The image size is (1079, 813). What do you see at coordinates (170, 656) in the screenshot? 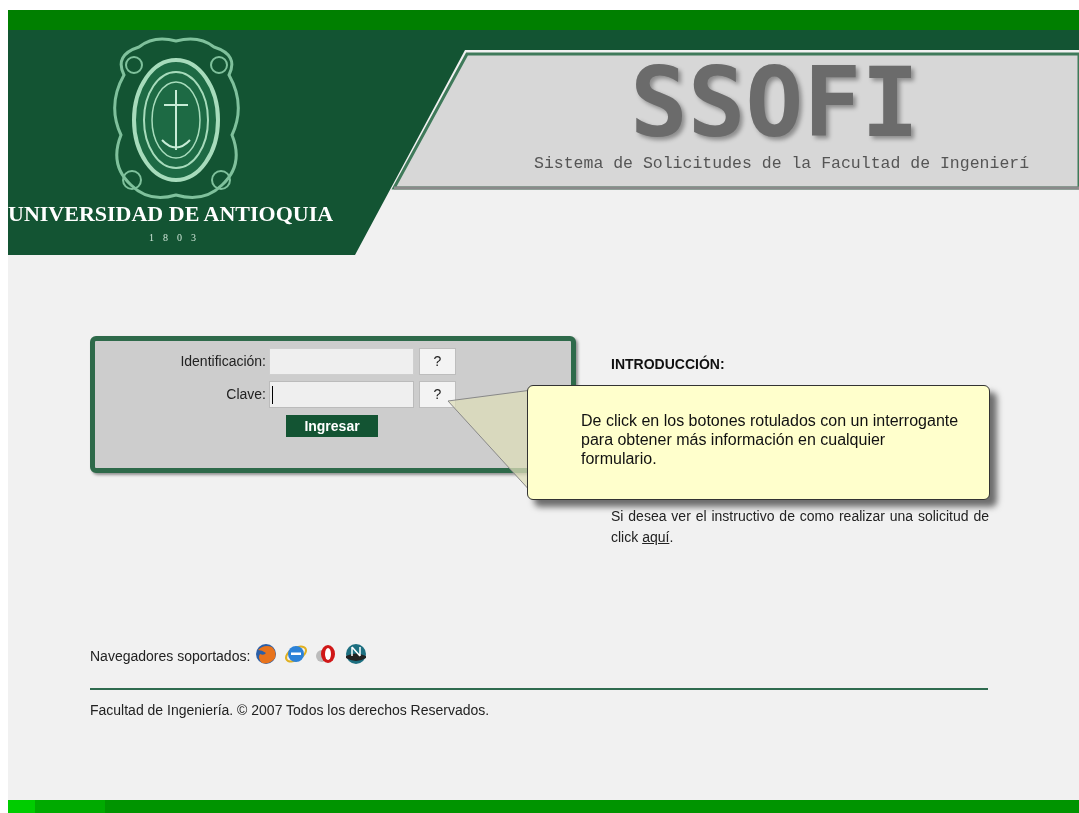
I see `supported-browsers-label: Navegadores soportados:` at bounding box center [170, 656].